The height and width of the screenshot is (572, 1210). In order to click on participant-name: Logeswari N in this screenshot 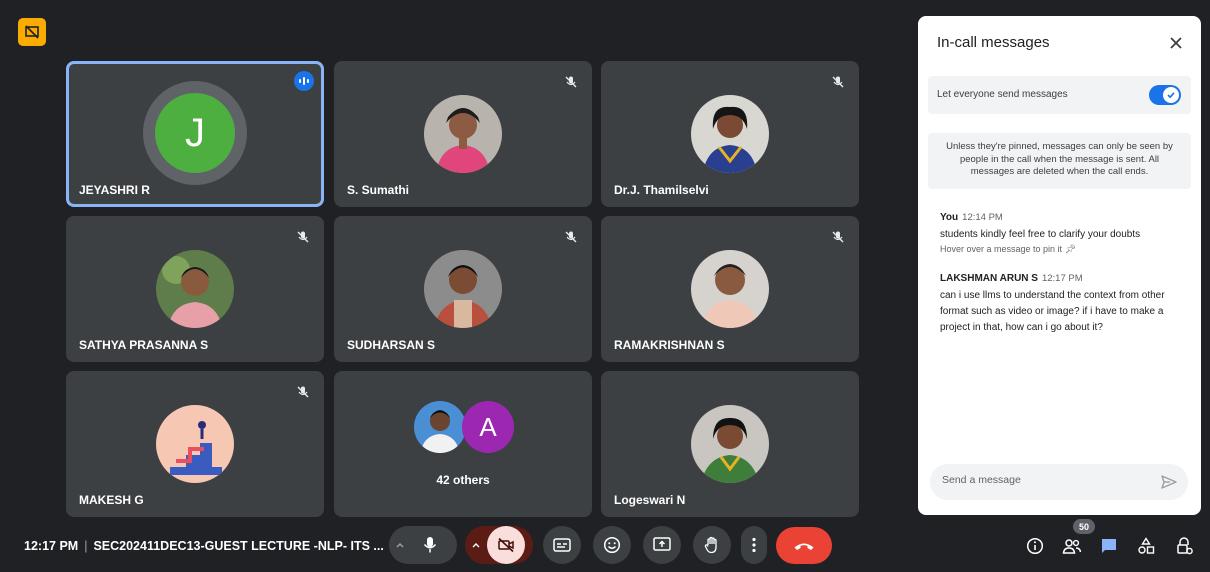, I will do `click(650, 500)`.